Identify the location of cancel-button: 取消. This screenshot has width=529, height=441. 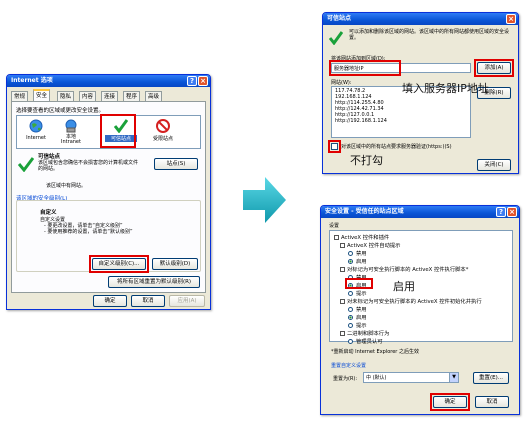
(148, 301).